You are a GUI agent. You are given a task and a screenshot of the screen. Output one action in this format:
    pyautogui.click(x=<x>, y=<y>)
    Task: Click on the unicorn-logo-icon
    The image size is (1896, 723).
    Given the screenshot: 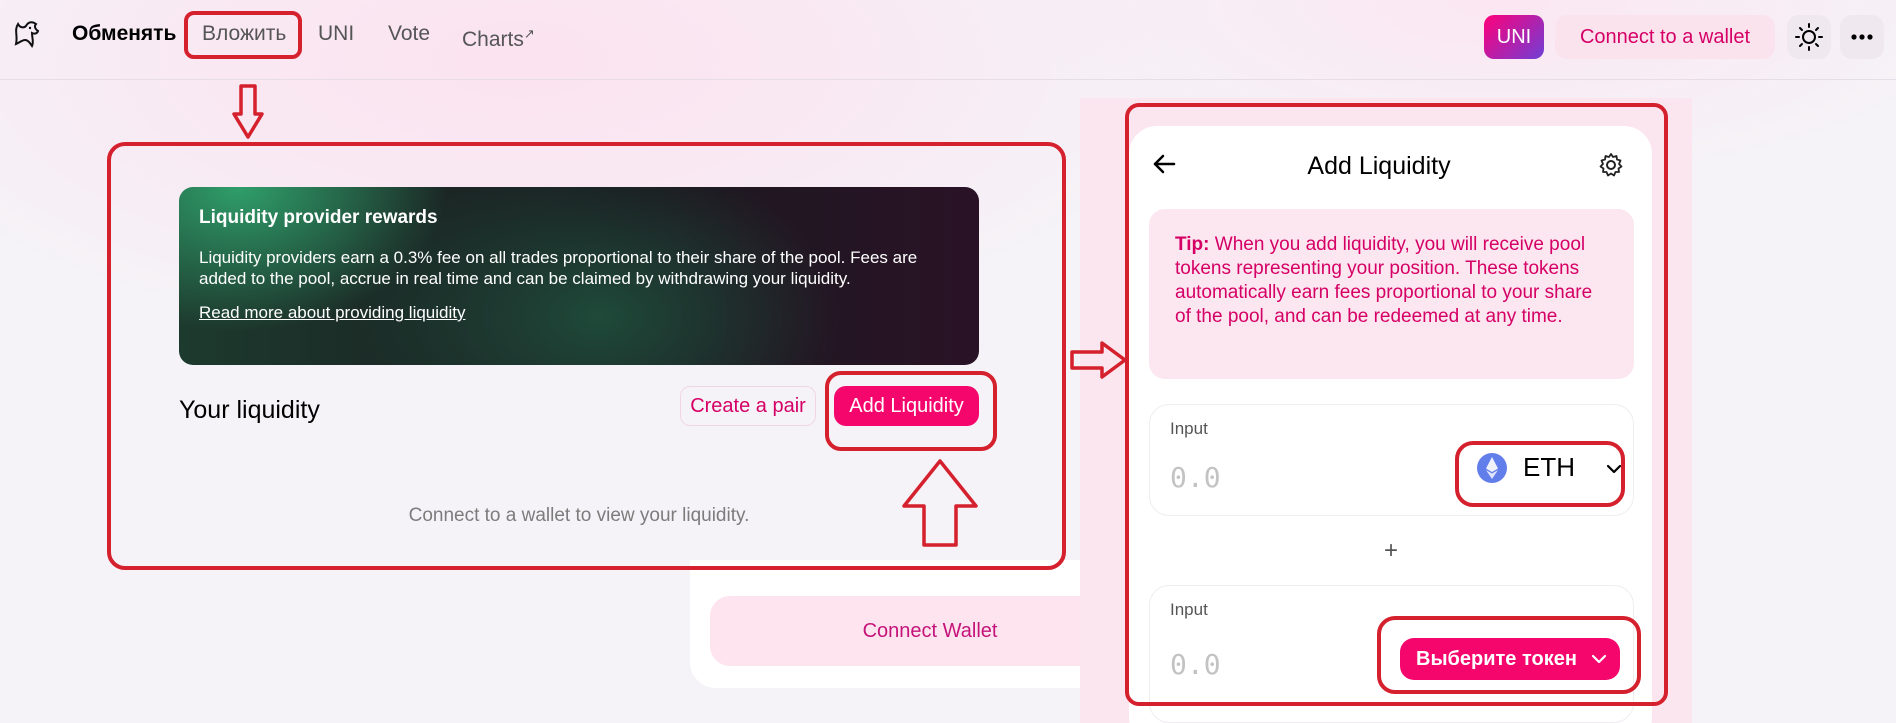 What is the action you would take?
    pyautogui.click(x=27, y=33)
    